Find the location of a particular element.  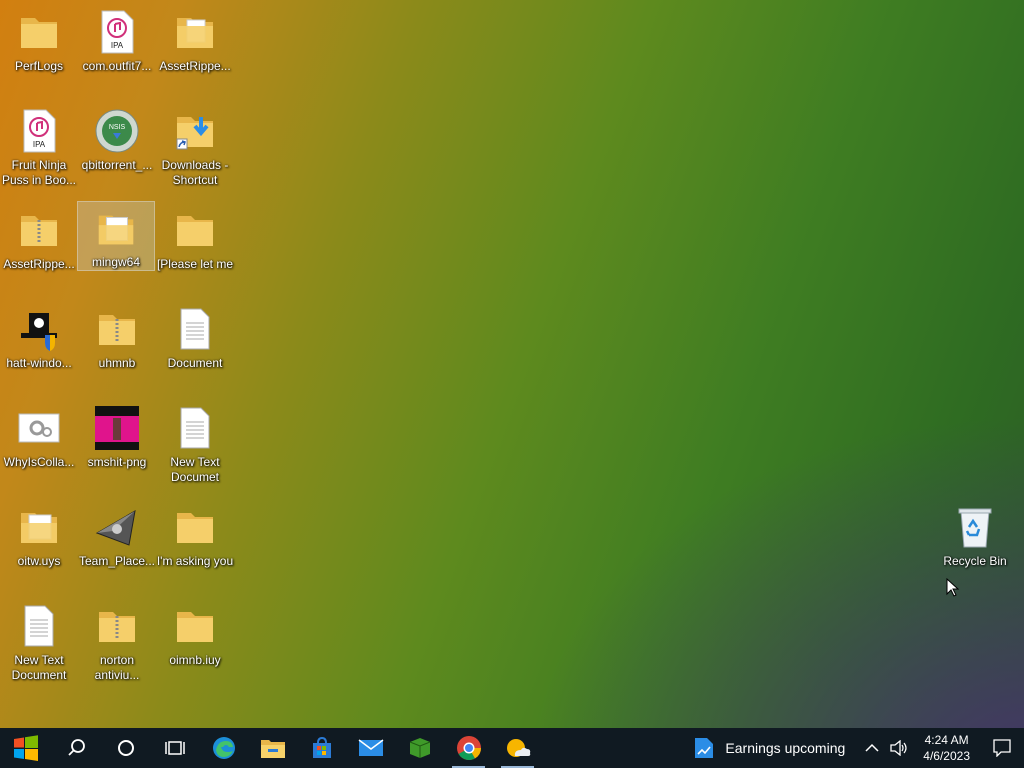

taskbar: Earnings upcoming 4:24 AM 4/6/2023 is located at coordinates (512, 748).